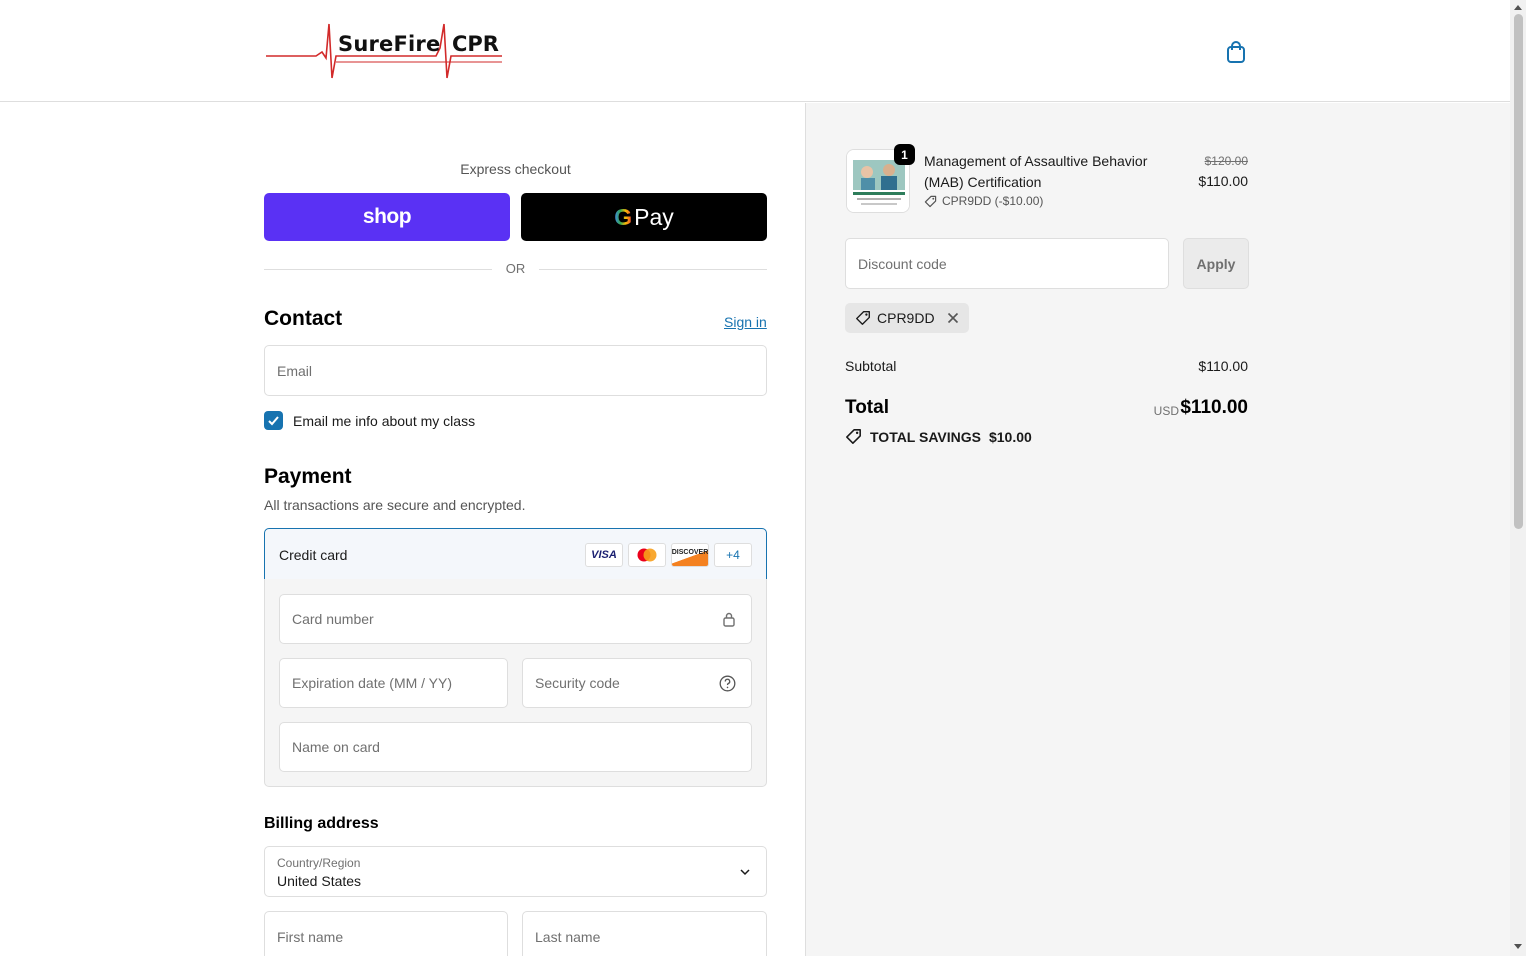  I want to click on email-placeholder: Email, so click(295, 370).